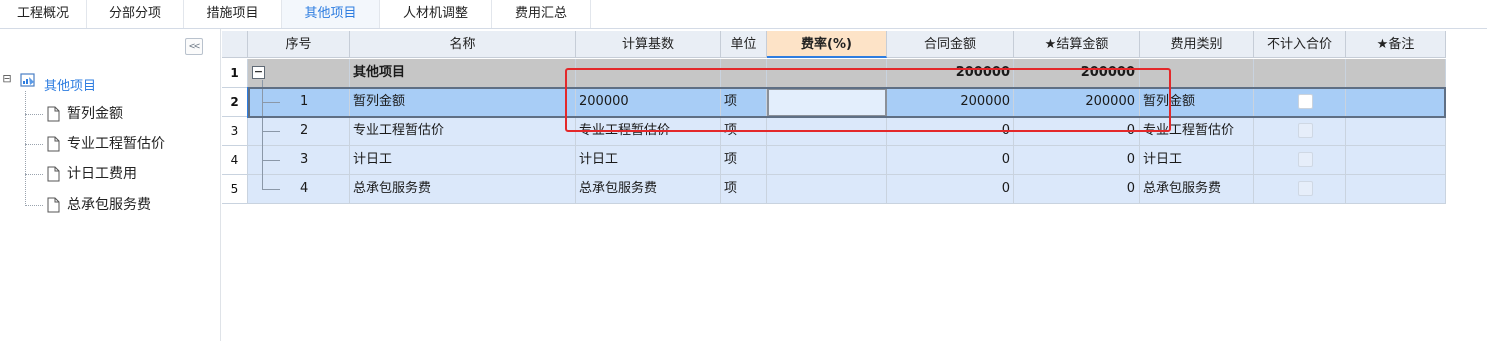 Image resolution: width=1487 pixels, height=341 pixels. I want to click on table-row: 4 3 计日工 计日工 项 0 0 计日工, so click(834, 160).